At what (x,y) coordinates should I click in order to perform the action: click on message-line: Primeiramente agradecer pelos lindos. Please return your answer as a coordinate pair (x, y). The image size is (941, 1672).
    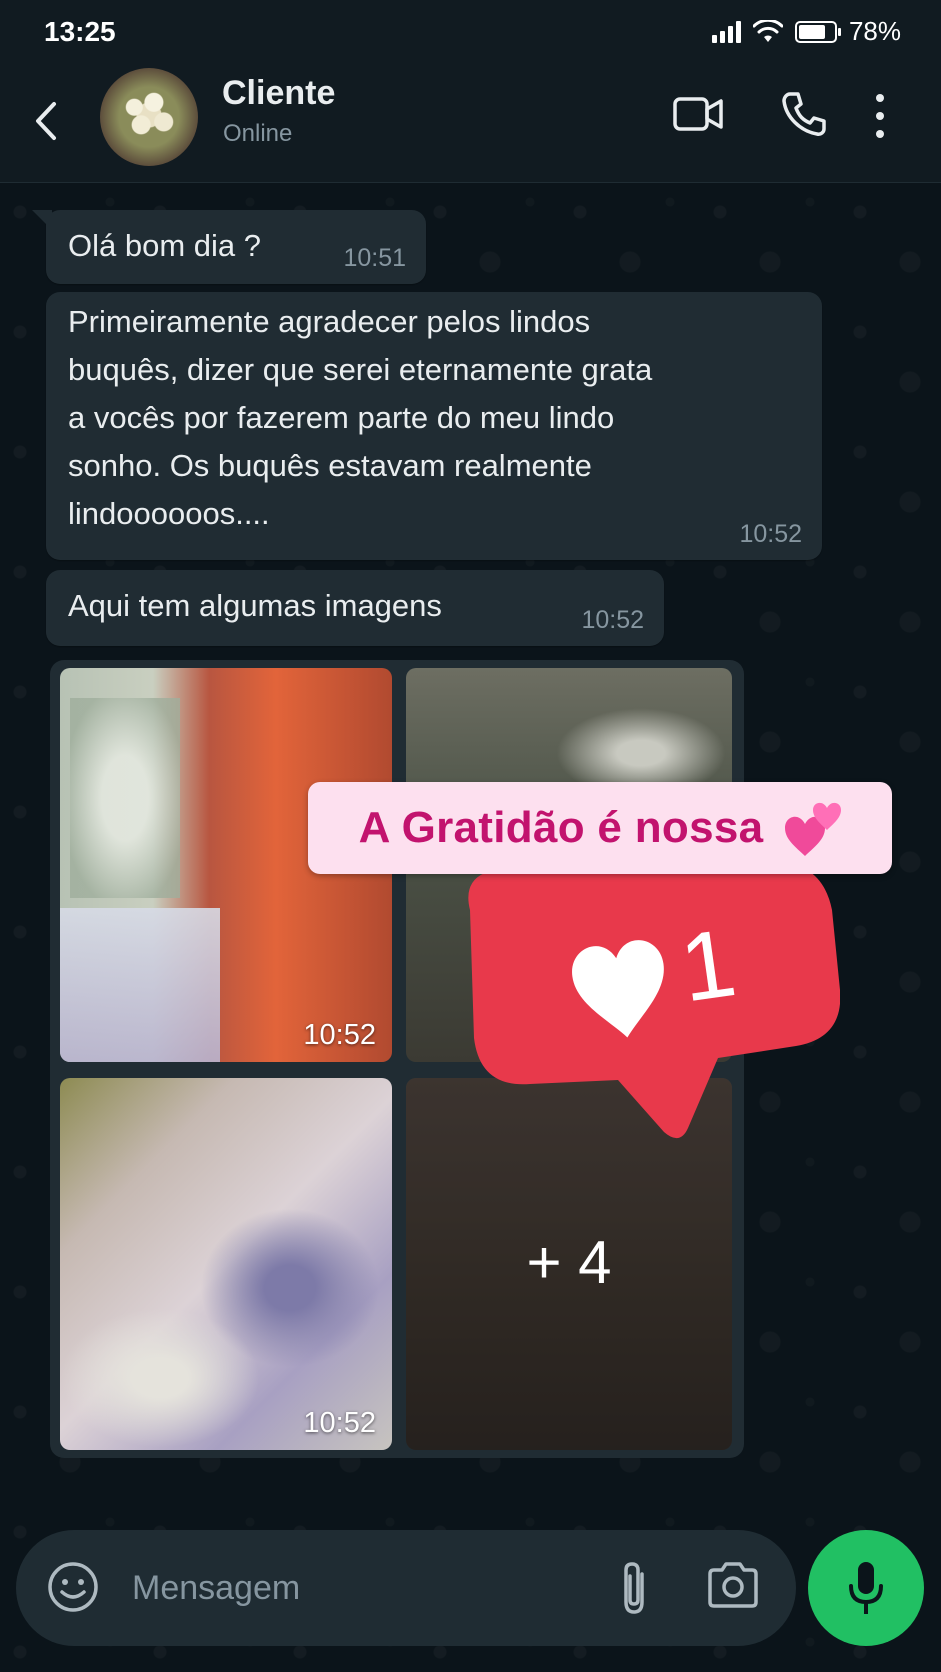
    Looking at the image, I should click on (329, 321).